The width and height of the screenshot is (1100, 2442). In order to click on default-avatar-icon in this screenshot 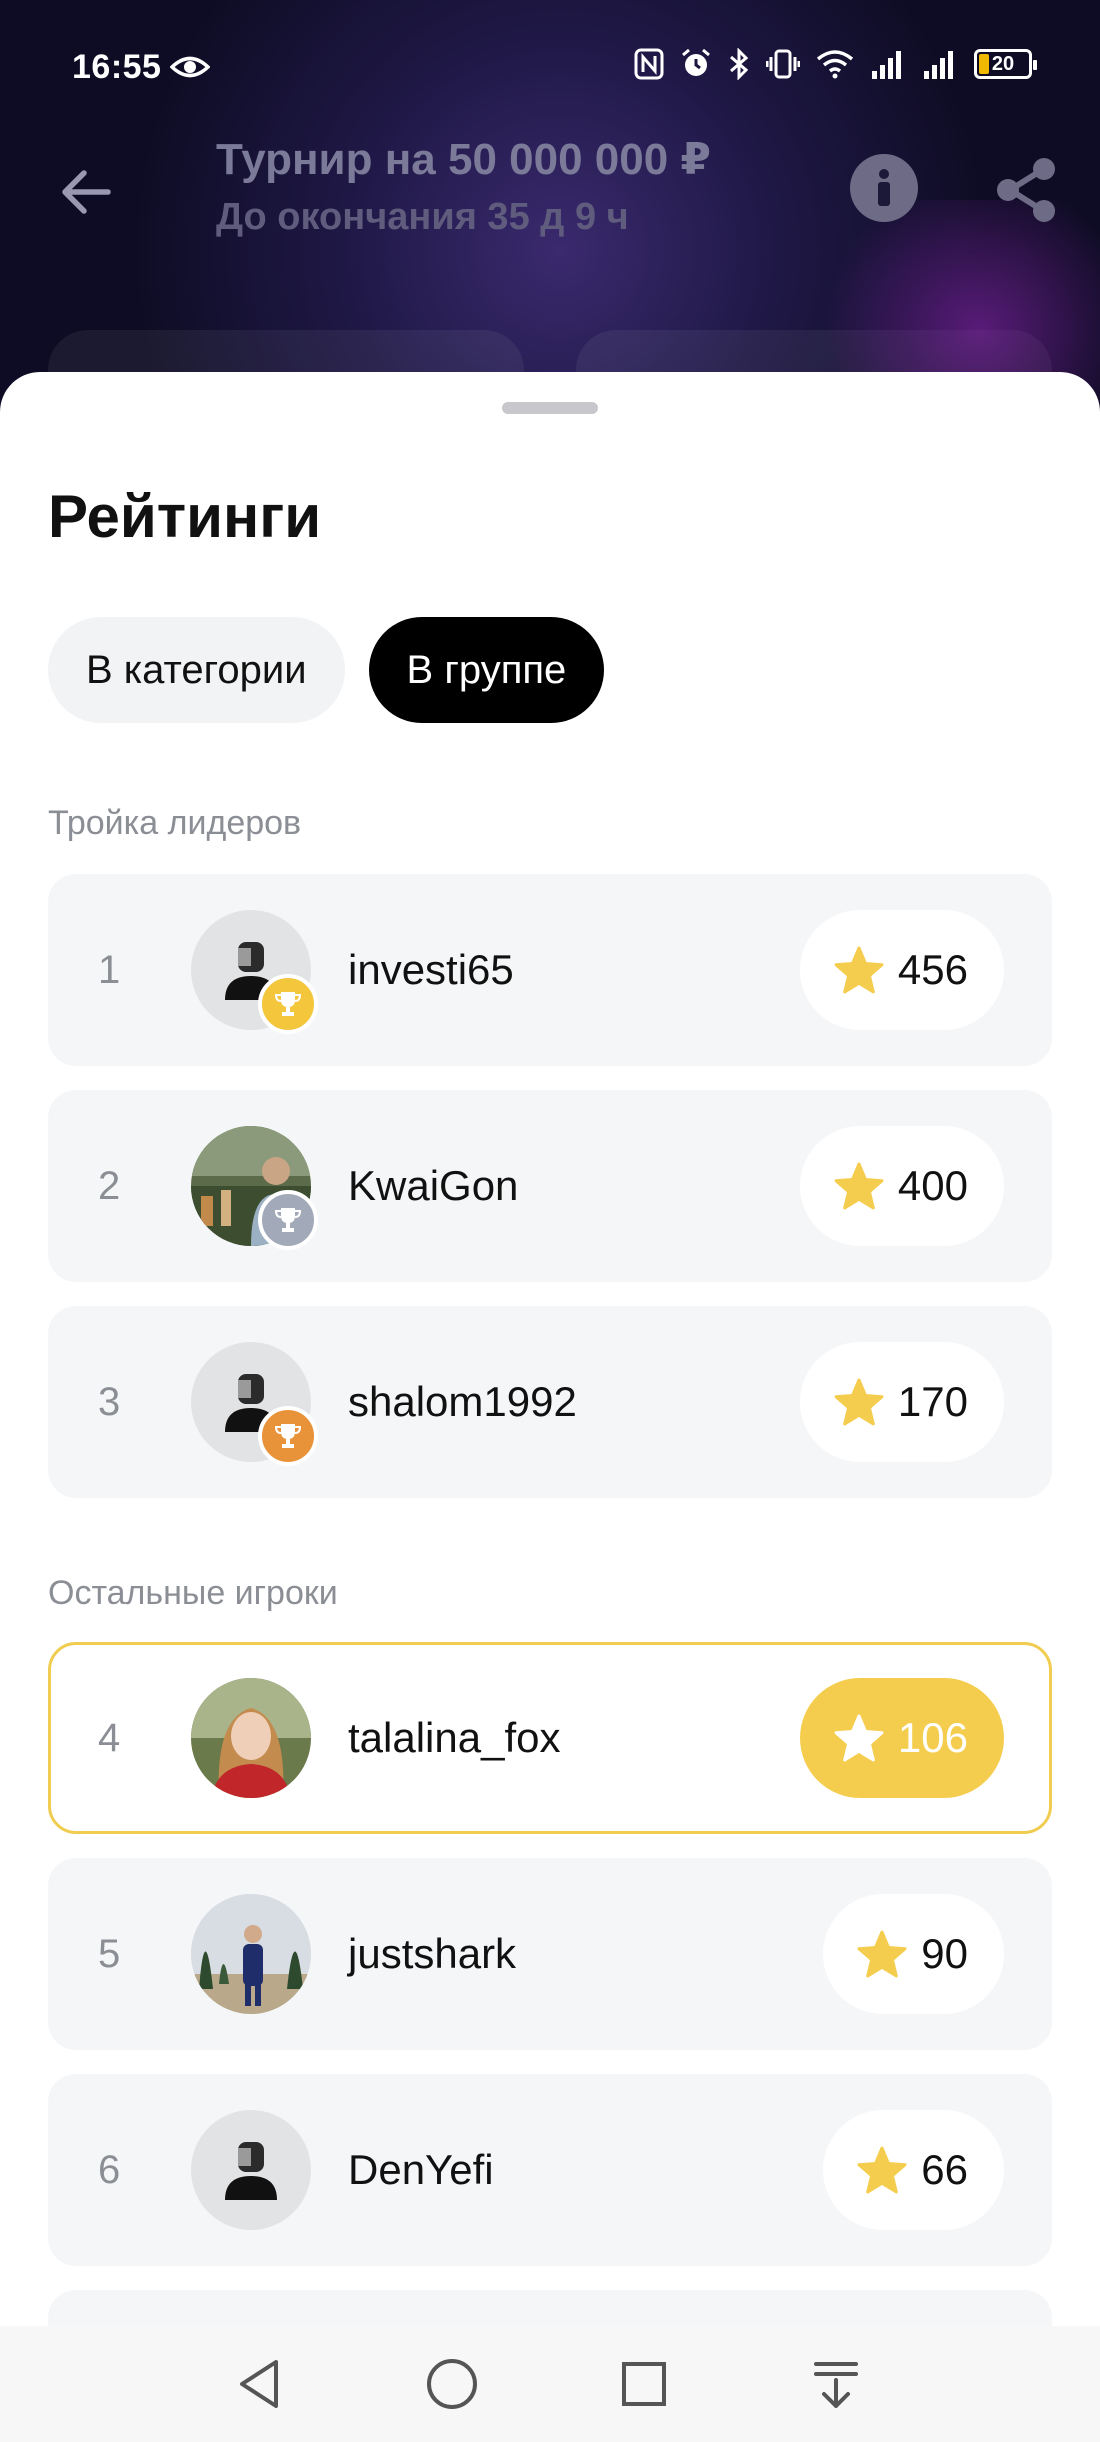, I will do `click(251, 2171)`.